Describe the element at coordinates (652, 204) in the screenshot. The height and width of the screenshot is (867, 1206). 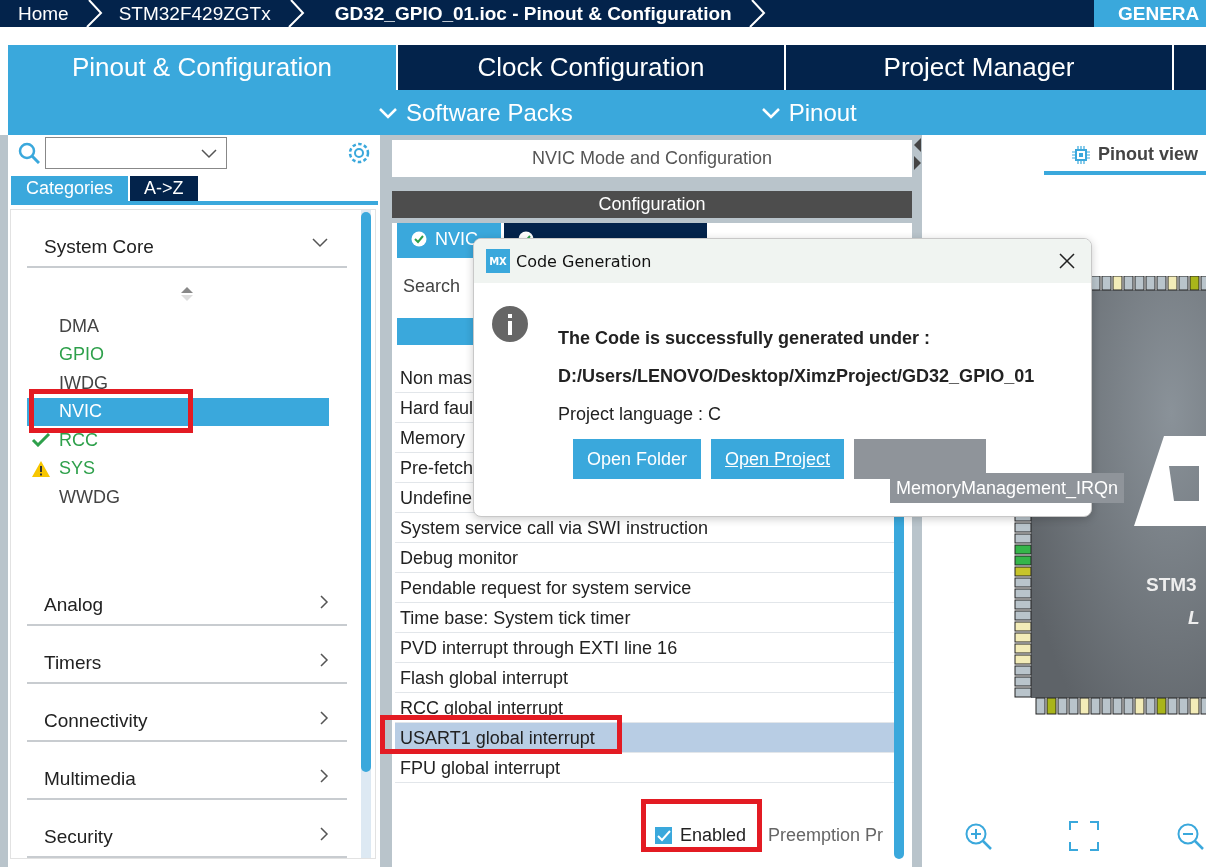
I see `section-header: Configuration` at that location.